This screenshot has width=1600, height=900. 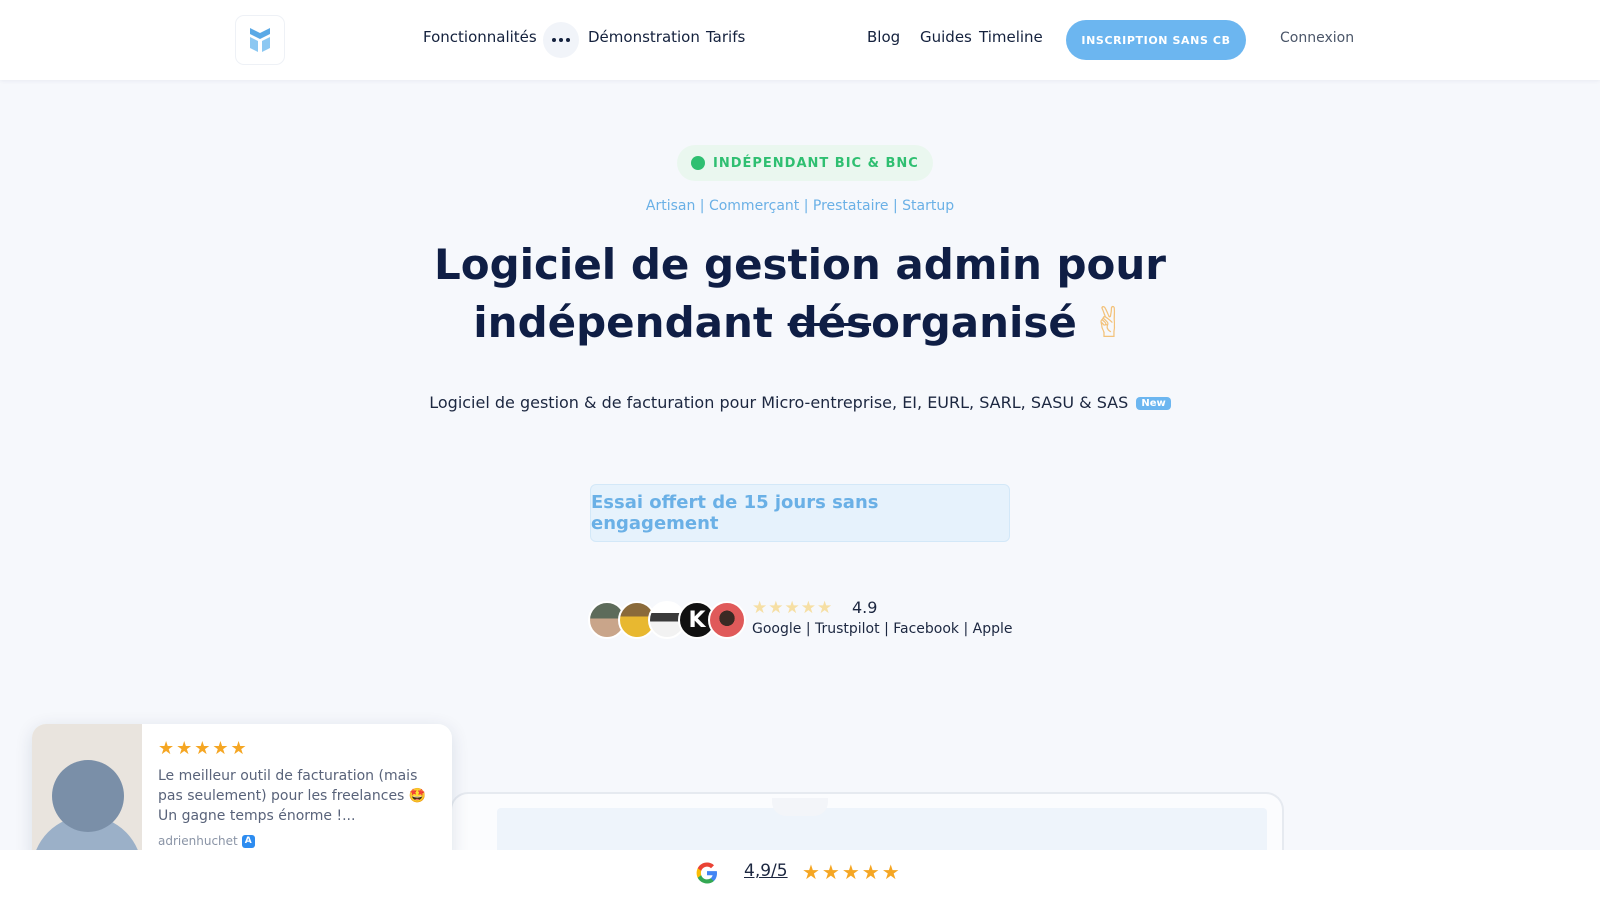 What do you see at coordinates (698, 163) in the screenshot?
I see `status-dot-icon` at bounding box center [698, 163].